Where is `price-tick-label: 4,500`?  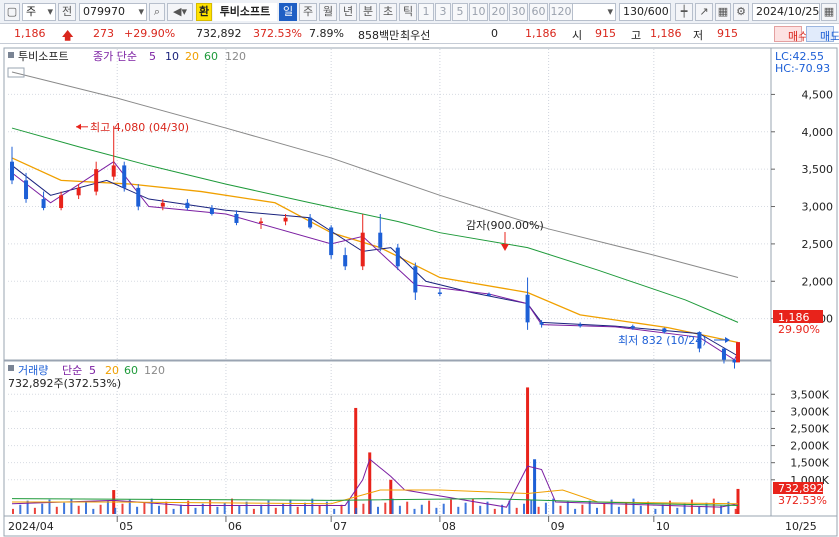
price-tick-label: 4,500 is located at coordinates (818, 94).